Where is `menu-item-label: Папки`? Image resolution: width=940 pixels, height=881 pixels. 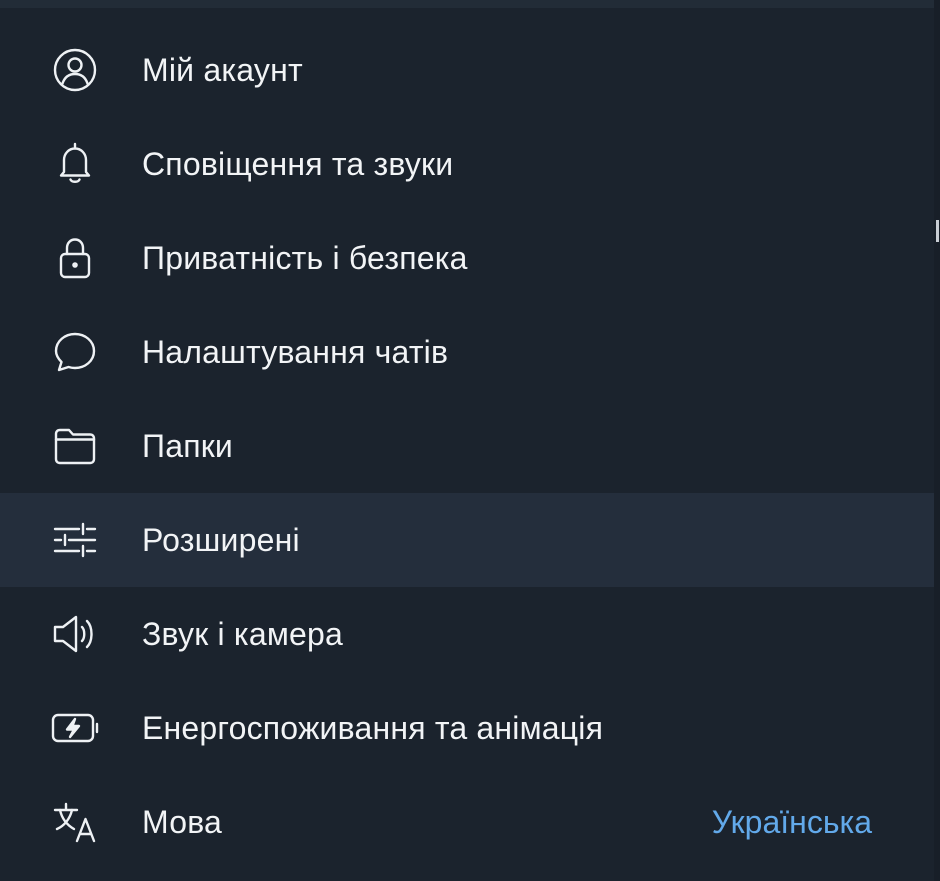 menu-item-label: Папки is located at coordinates (187, 446).